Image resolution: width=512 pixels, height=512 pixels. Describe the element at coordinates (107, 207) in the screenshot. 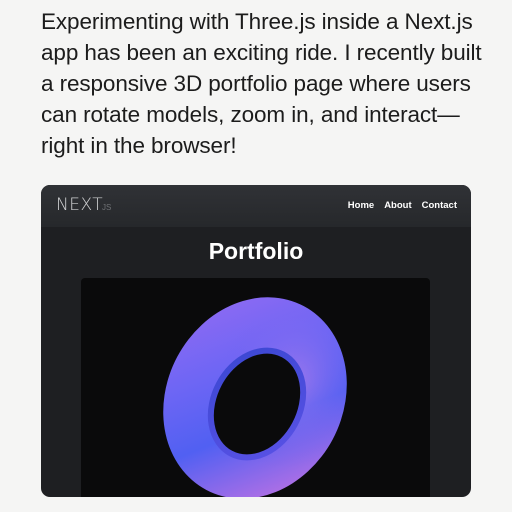

I see `nextjs-logo-sub: JS` at that location.